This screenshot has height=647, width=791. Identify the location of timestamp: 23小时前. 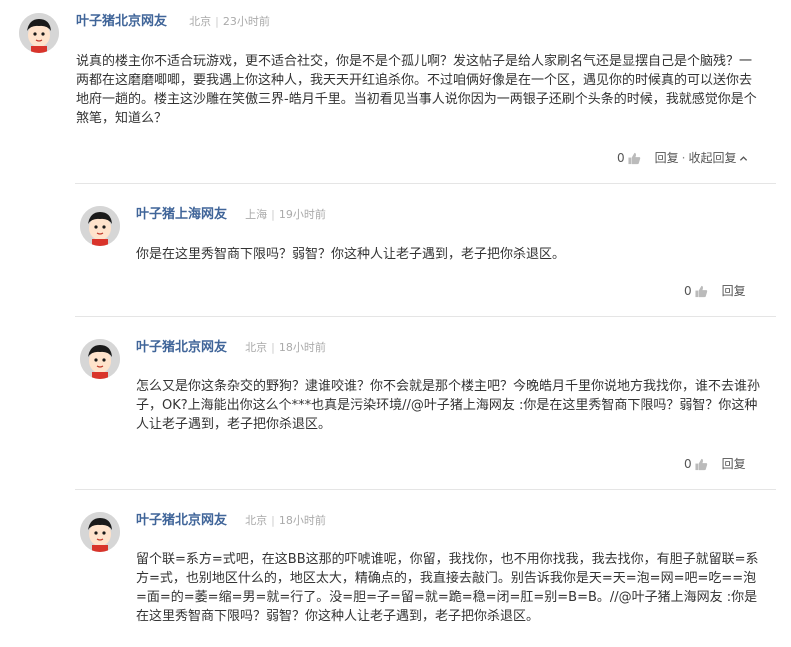
(246, 21).